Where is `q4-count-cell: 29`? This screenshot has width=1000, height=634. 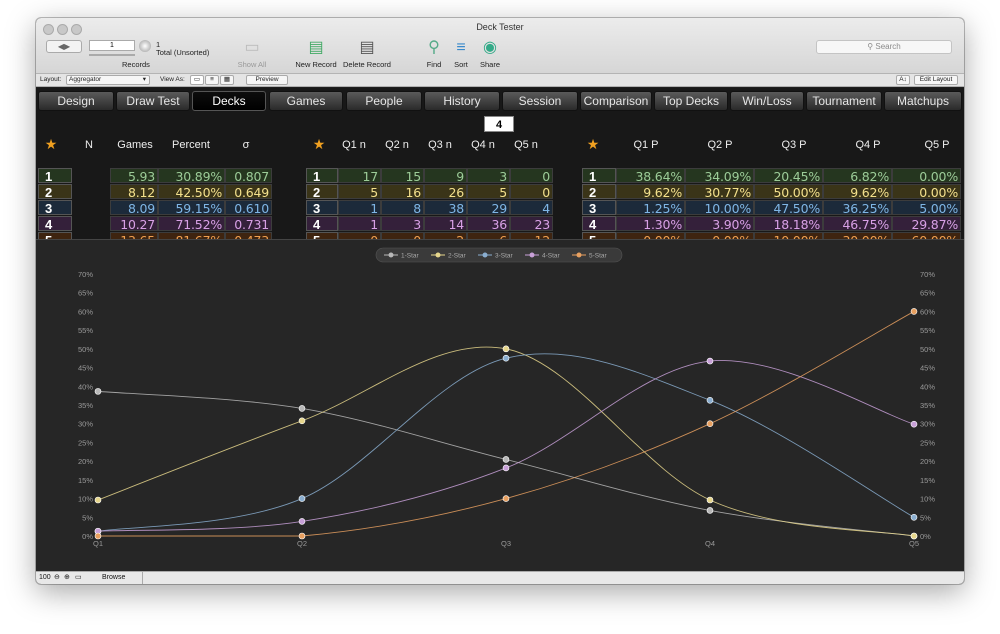 q4-count-cell: 29 is located at coordinates (488, 208).